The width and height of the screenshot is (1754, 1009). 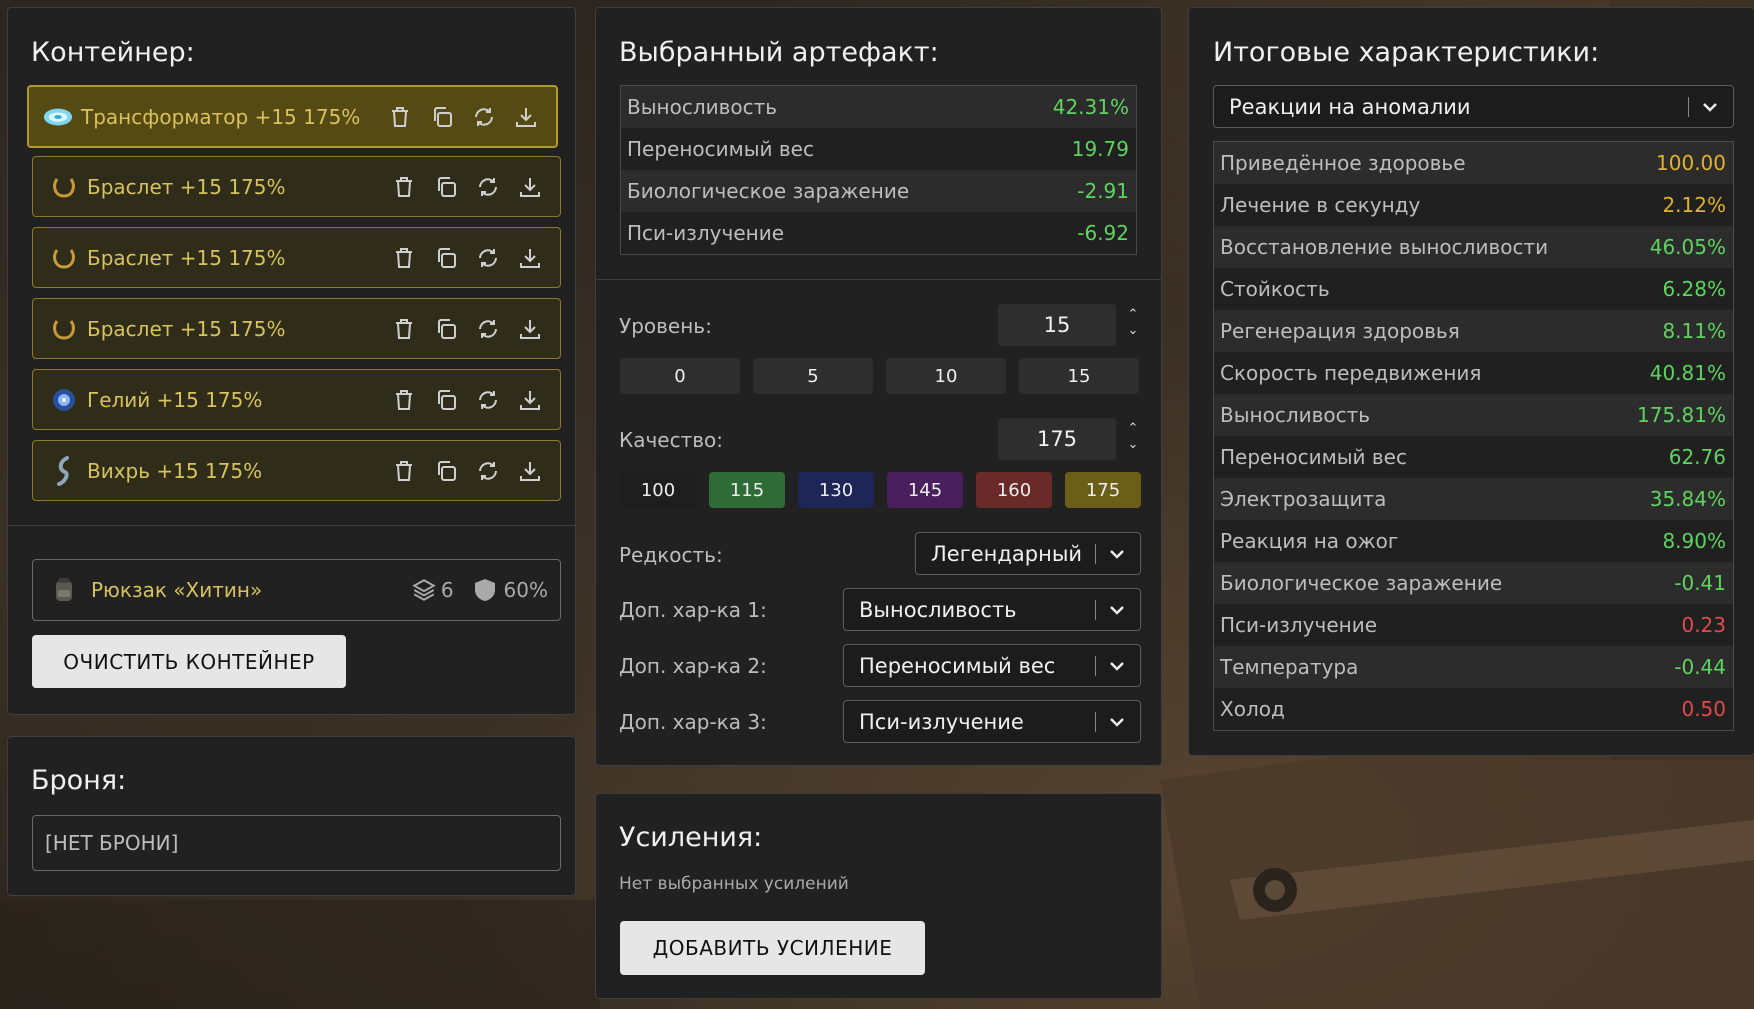 What do you see at coordinates (292, 116) in the screenshot?
I see `artifact-slot-1: Трансформатор +15 175%` at bounding box center [292, 116].